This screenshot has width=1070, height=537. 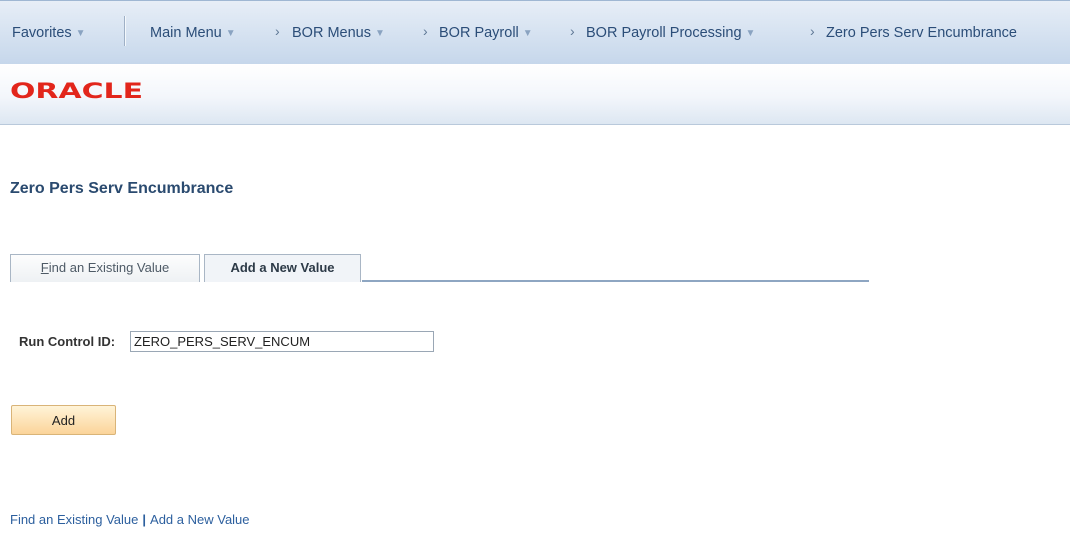 I want to click on find-existing-value-link: Find an Existing Value, so click(x=74, y=519).